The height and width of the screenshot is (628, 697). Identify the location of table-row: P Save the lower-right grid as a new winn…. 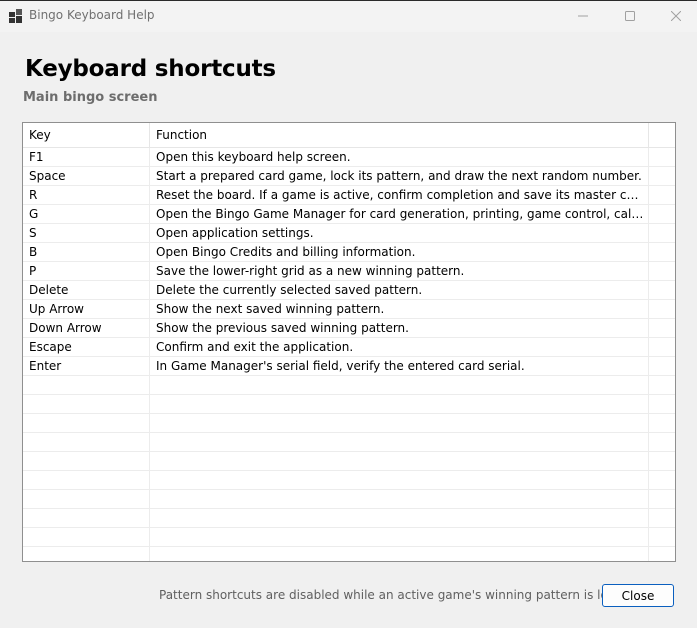
(349, 271).